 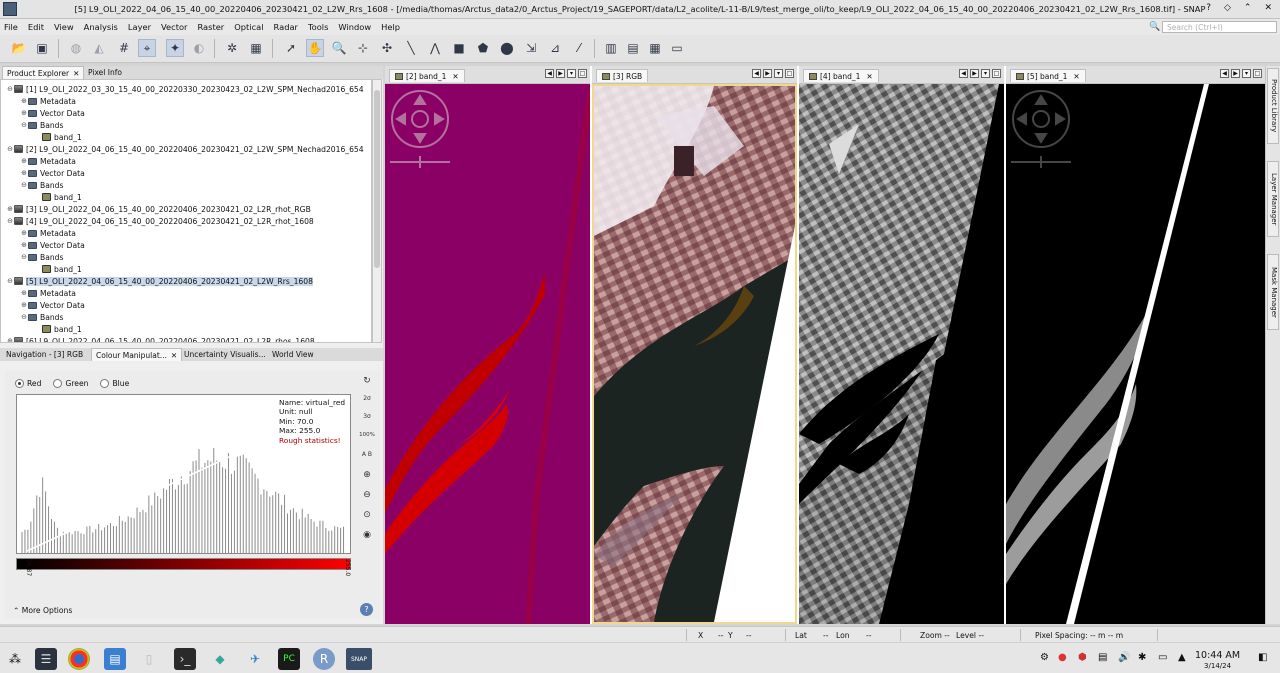 I want to click on info-toggle-icon: ◉, so click(x=367, y=535).